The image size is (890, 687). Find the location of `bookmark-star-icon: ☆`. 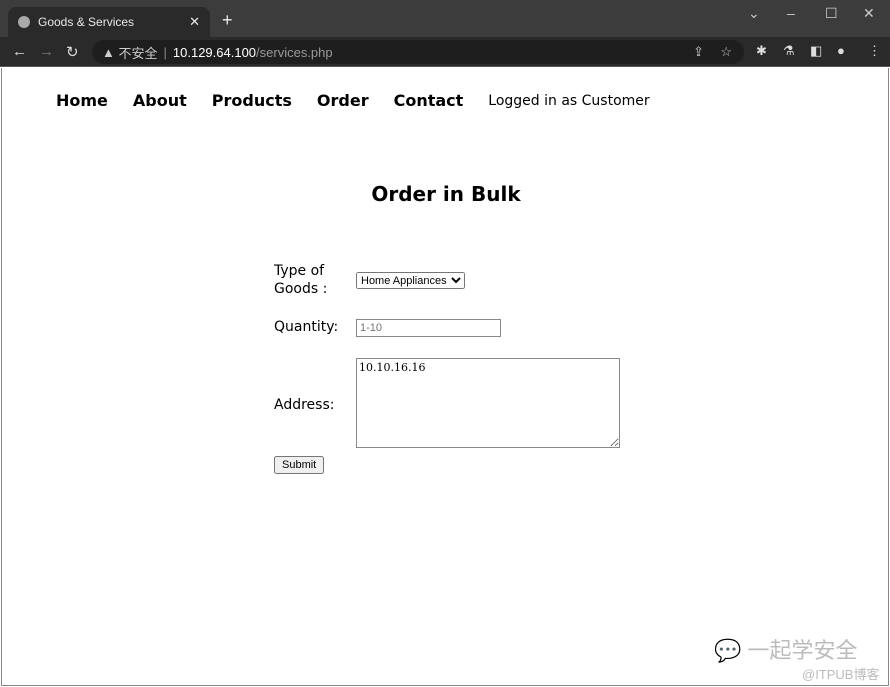

bookmark-star-icon: ☆ is located at coordinates (726, 52).